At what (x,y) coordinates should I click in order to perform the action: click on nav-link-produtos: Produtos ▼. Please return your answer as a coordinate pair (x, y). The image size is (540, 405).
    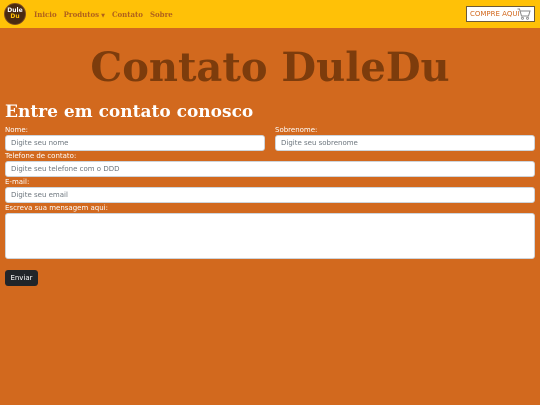
    Looking at the image, I should click on (84, 14).